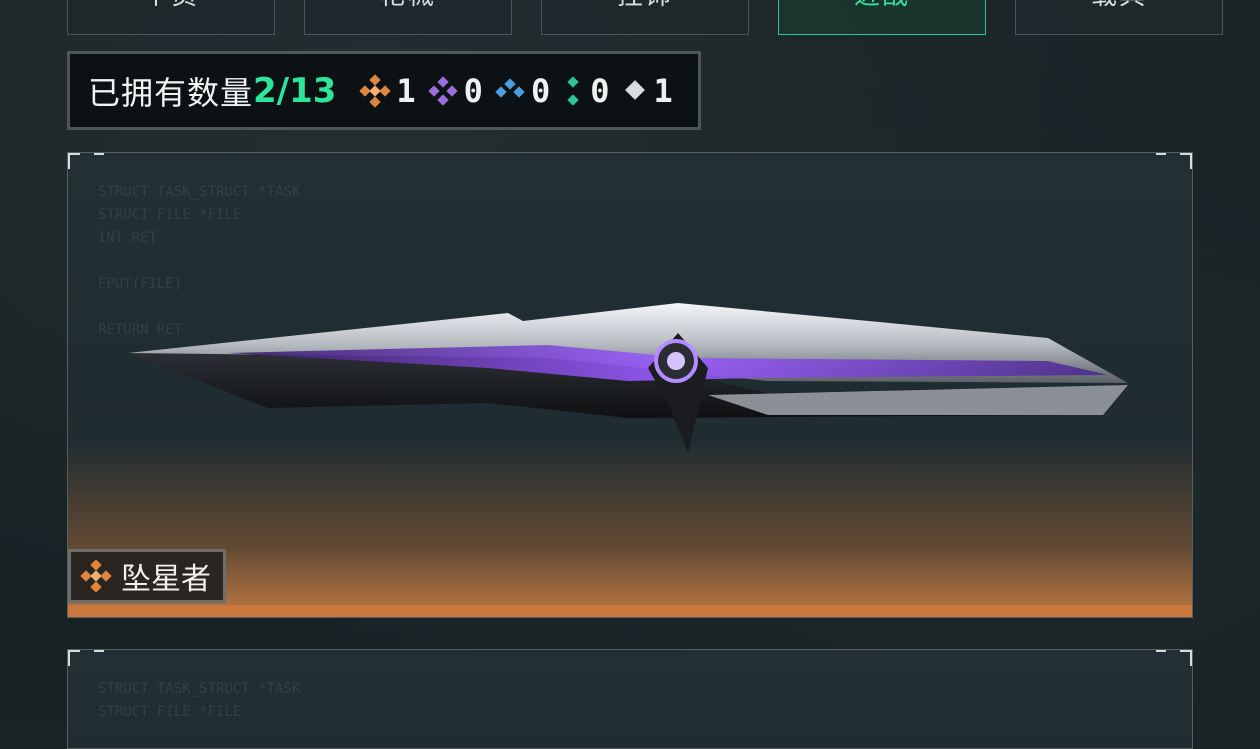 The width and height of the screenshot is (1260, 749). I want to click on item-name-tag: 坠星者, so click(147, 576).